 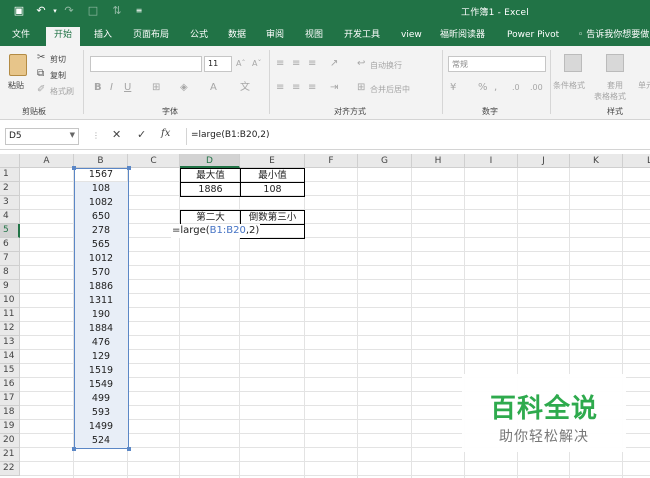 What do you see at coordinates (516, 88) in the screenshot?
I see `increase-decimal-icon: .0` at bounding box center [516, 88].